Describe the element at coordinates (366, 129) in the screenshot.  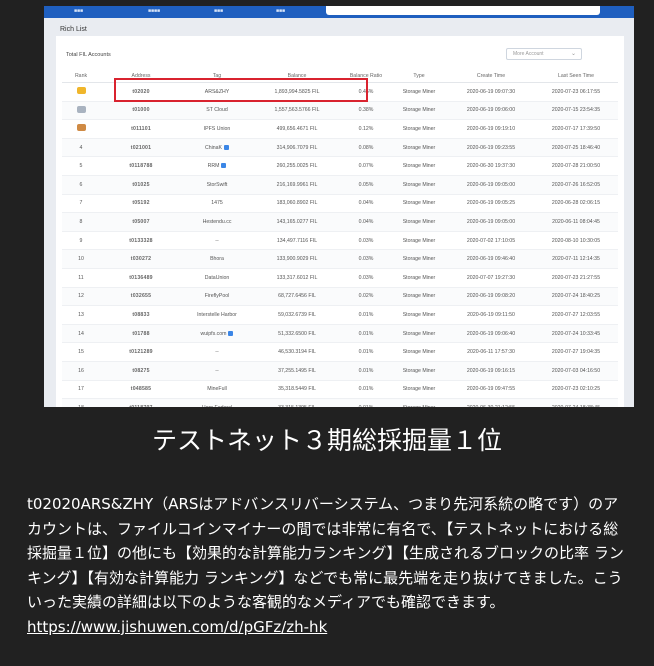
I see `cell-ratio: 0.12%` at that location.